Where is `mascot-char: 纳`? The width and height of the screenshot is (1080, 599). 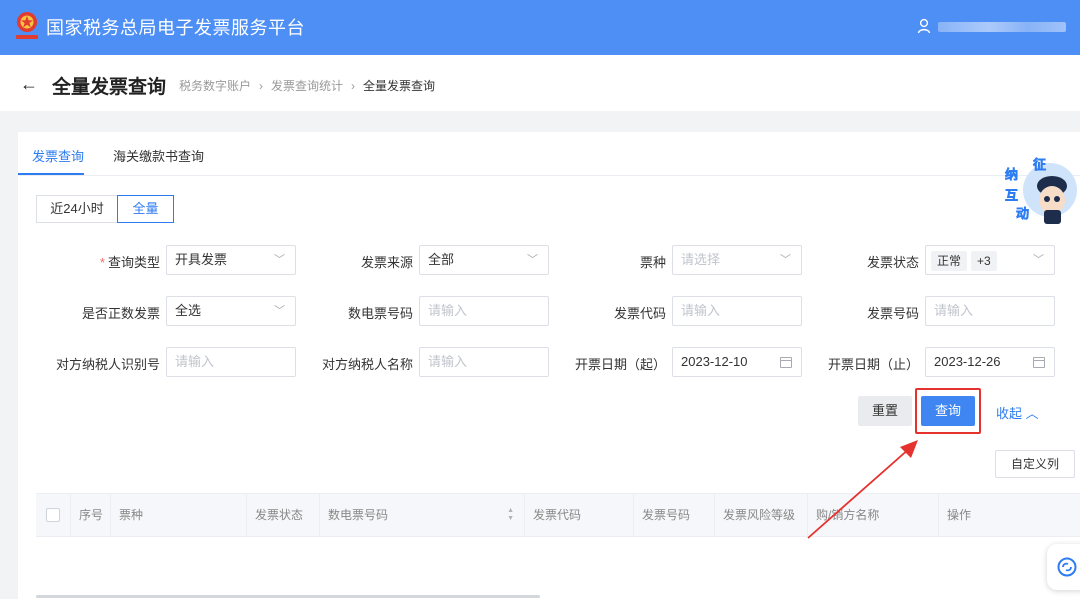
mascot-char: 纳 is located at coordinates (1011, 175).